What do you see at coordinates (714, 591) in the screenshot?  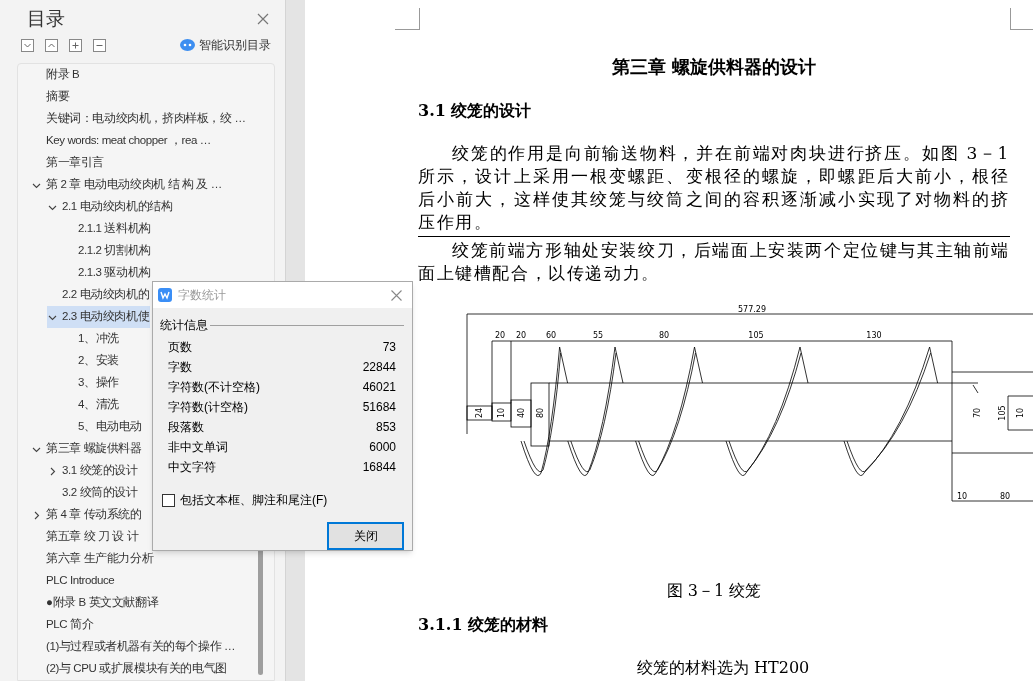 I see `figure-caption: 图 3－1 绞笼` at bounding box center [714, 591].